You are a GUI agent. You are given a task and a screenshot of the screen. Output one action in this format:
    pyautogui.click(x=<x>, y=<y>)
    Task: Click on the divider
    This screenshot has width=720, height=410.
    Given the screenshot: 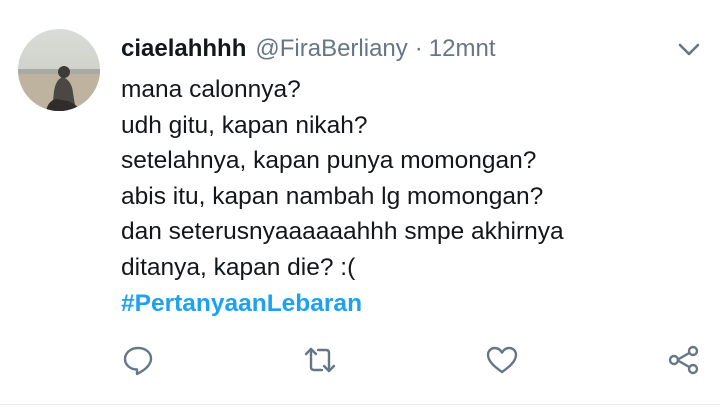 What is the action you would take?
    pyautogui.click(x=360, y=404)
    